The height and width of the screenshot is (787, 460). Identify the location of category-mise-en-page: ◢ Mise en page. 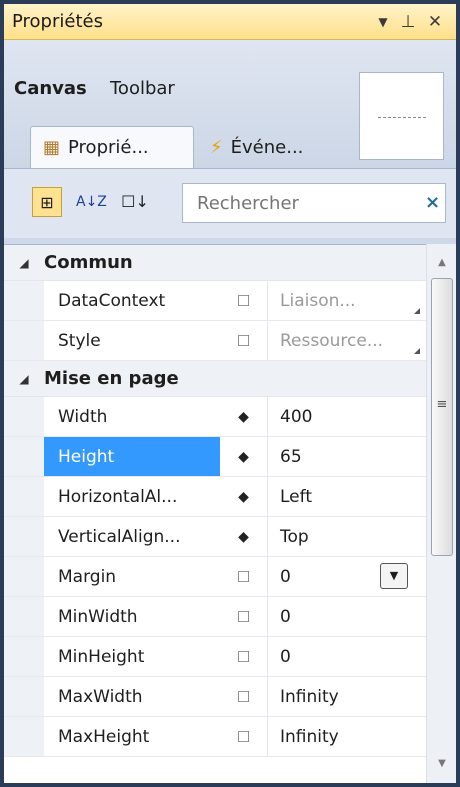
(215, 379).